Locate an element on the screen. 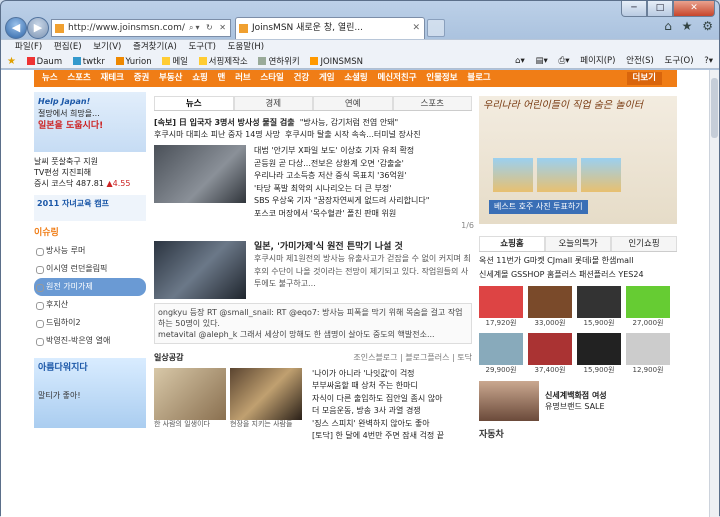 This screenshot has height=517, width=720. menu-help: 도움말(H) is located at coordinates (246, 47).